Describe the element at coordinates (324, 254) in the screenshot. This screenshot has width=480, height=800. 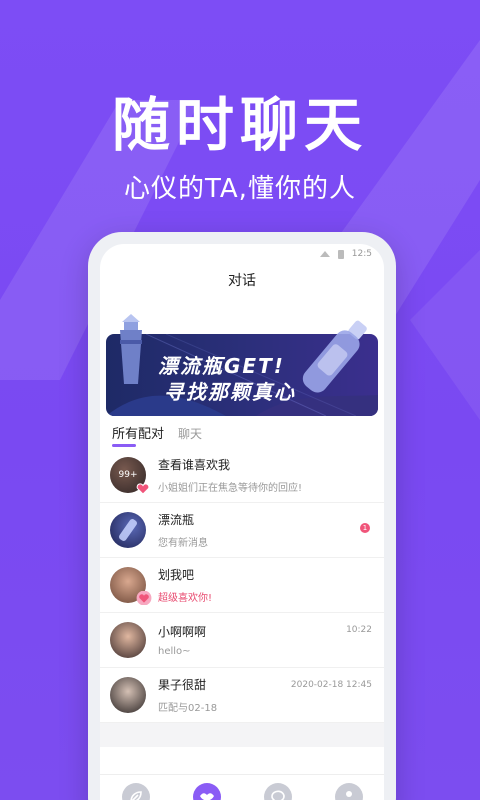
I see `wifi-icon` at that location.